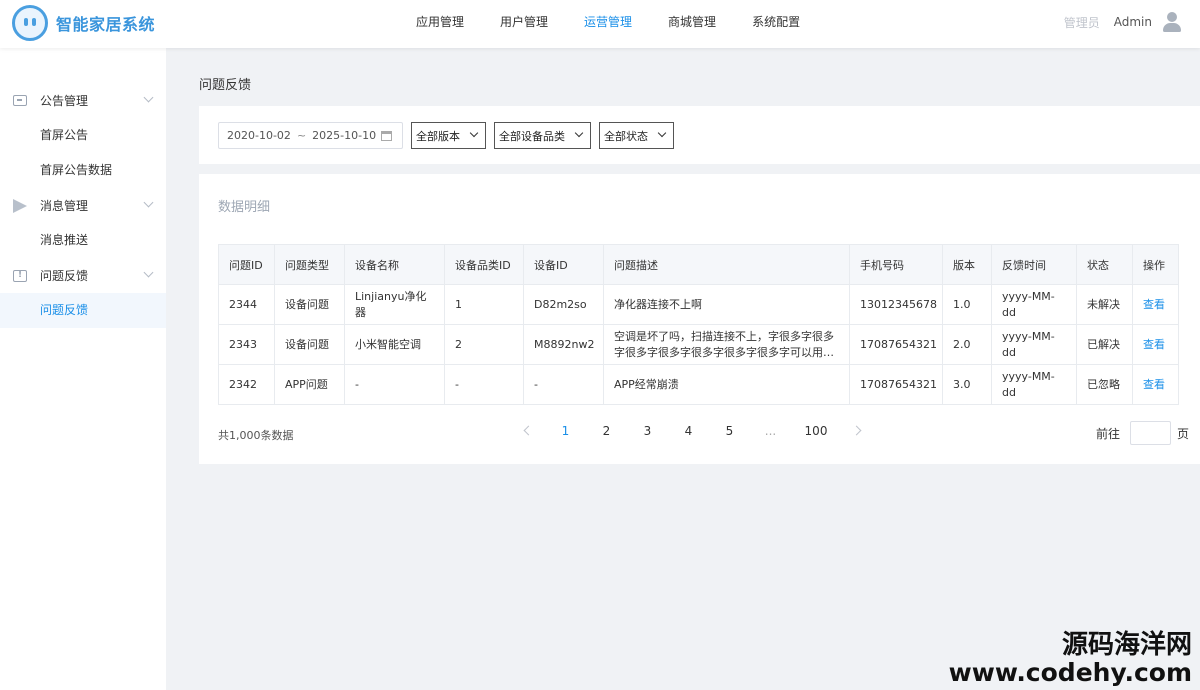 This screenshot has height=690, width=1200. What do you see at coordinates (83, 135) in the screenshot?
I see `sidebar-item-home-announcement: 首屏公告` at bounding box center [83, 135].